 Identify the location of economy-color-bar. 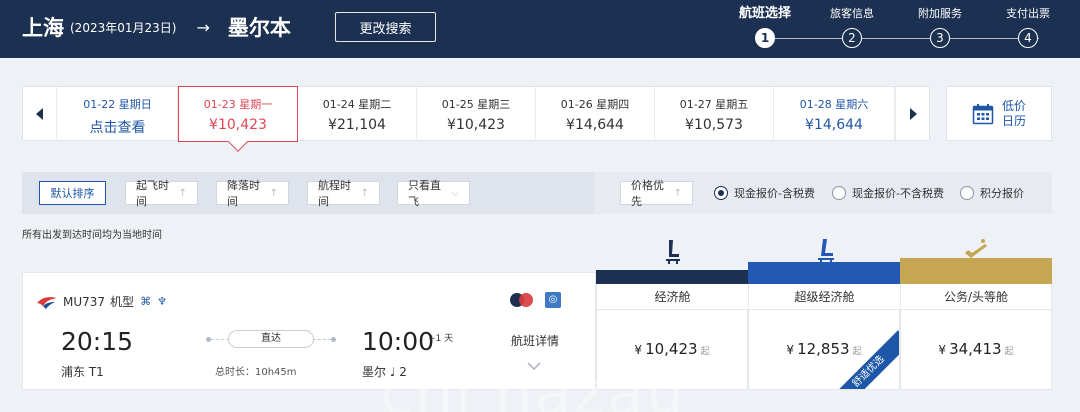
(672, 277).